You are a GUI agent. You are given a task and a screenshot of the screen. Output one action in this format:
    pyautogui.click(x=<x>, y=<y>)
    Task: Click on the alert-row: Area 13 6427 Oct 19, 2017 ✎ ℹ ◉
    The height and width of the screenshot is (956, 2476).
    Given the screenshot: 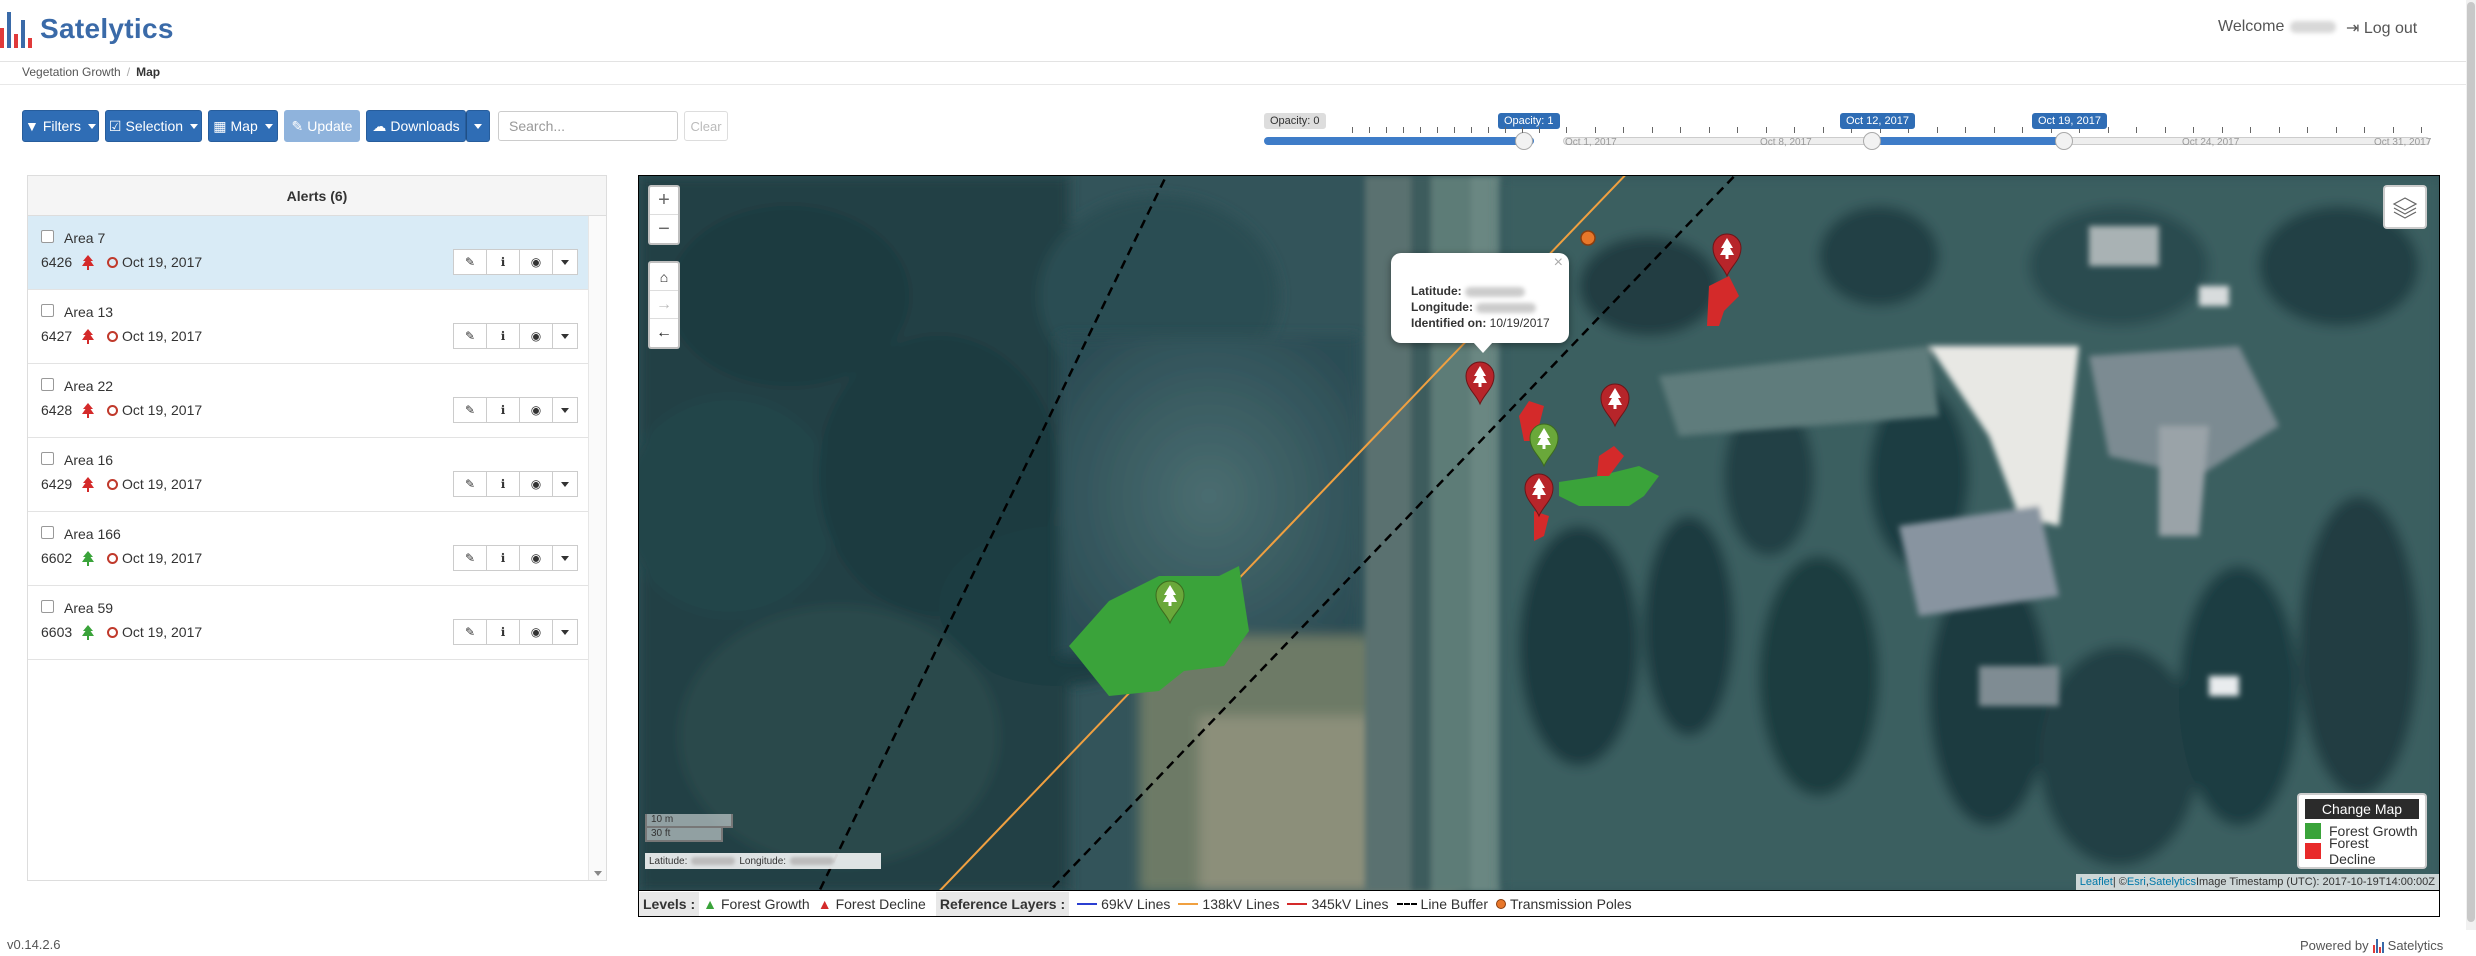 What is the action you would take?
    pyautogui.click(x=308, y=327)
    